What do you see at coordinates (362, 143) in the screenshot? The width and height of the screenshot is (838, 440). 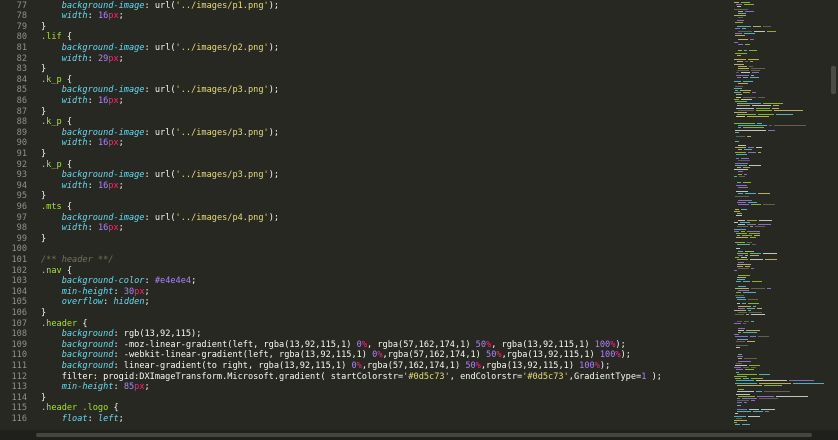 I see `code-line: 90 width: 16px;` at bounding box center [362, 143].